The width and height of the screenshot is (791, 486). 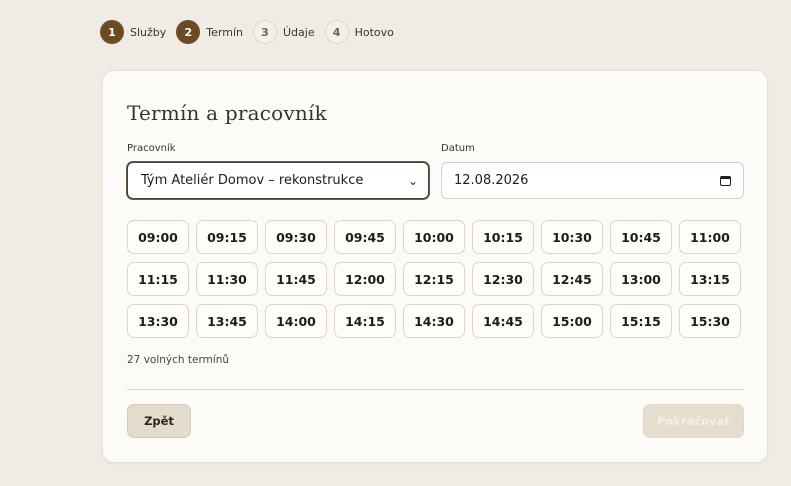 I want to click on time-slot: 10:30, so click(x=572, y=237).